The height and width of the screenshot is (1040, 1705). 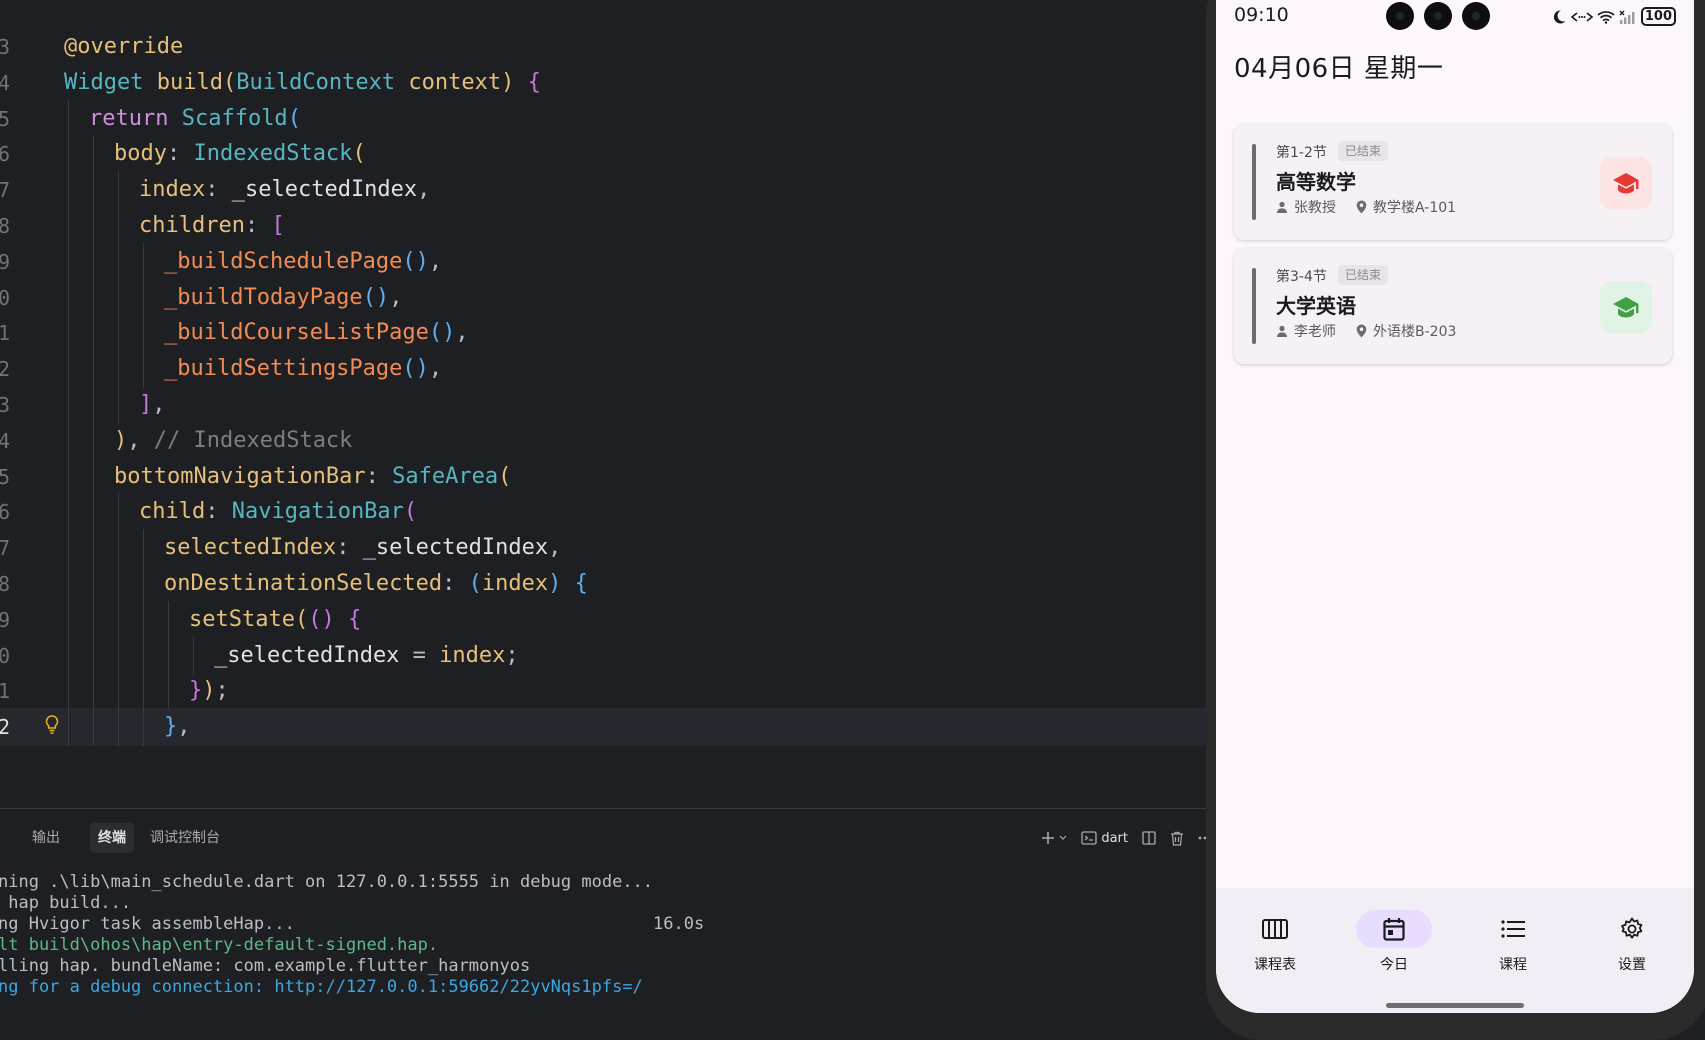 I want to click on code-text: selectedIndex: _selectedIndex,, so click(x=362, y=548).